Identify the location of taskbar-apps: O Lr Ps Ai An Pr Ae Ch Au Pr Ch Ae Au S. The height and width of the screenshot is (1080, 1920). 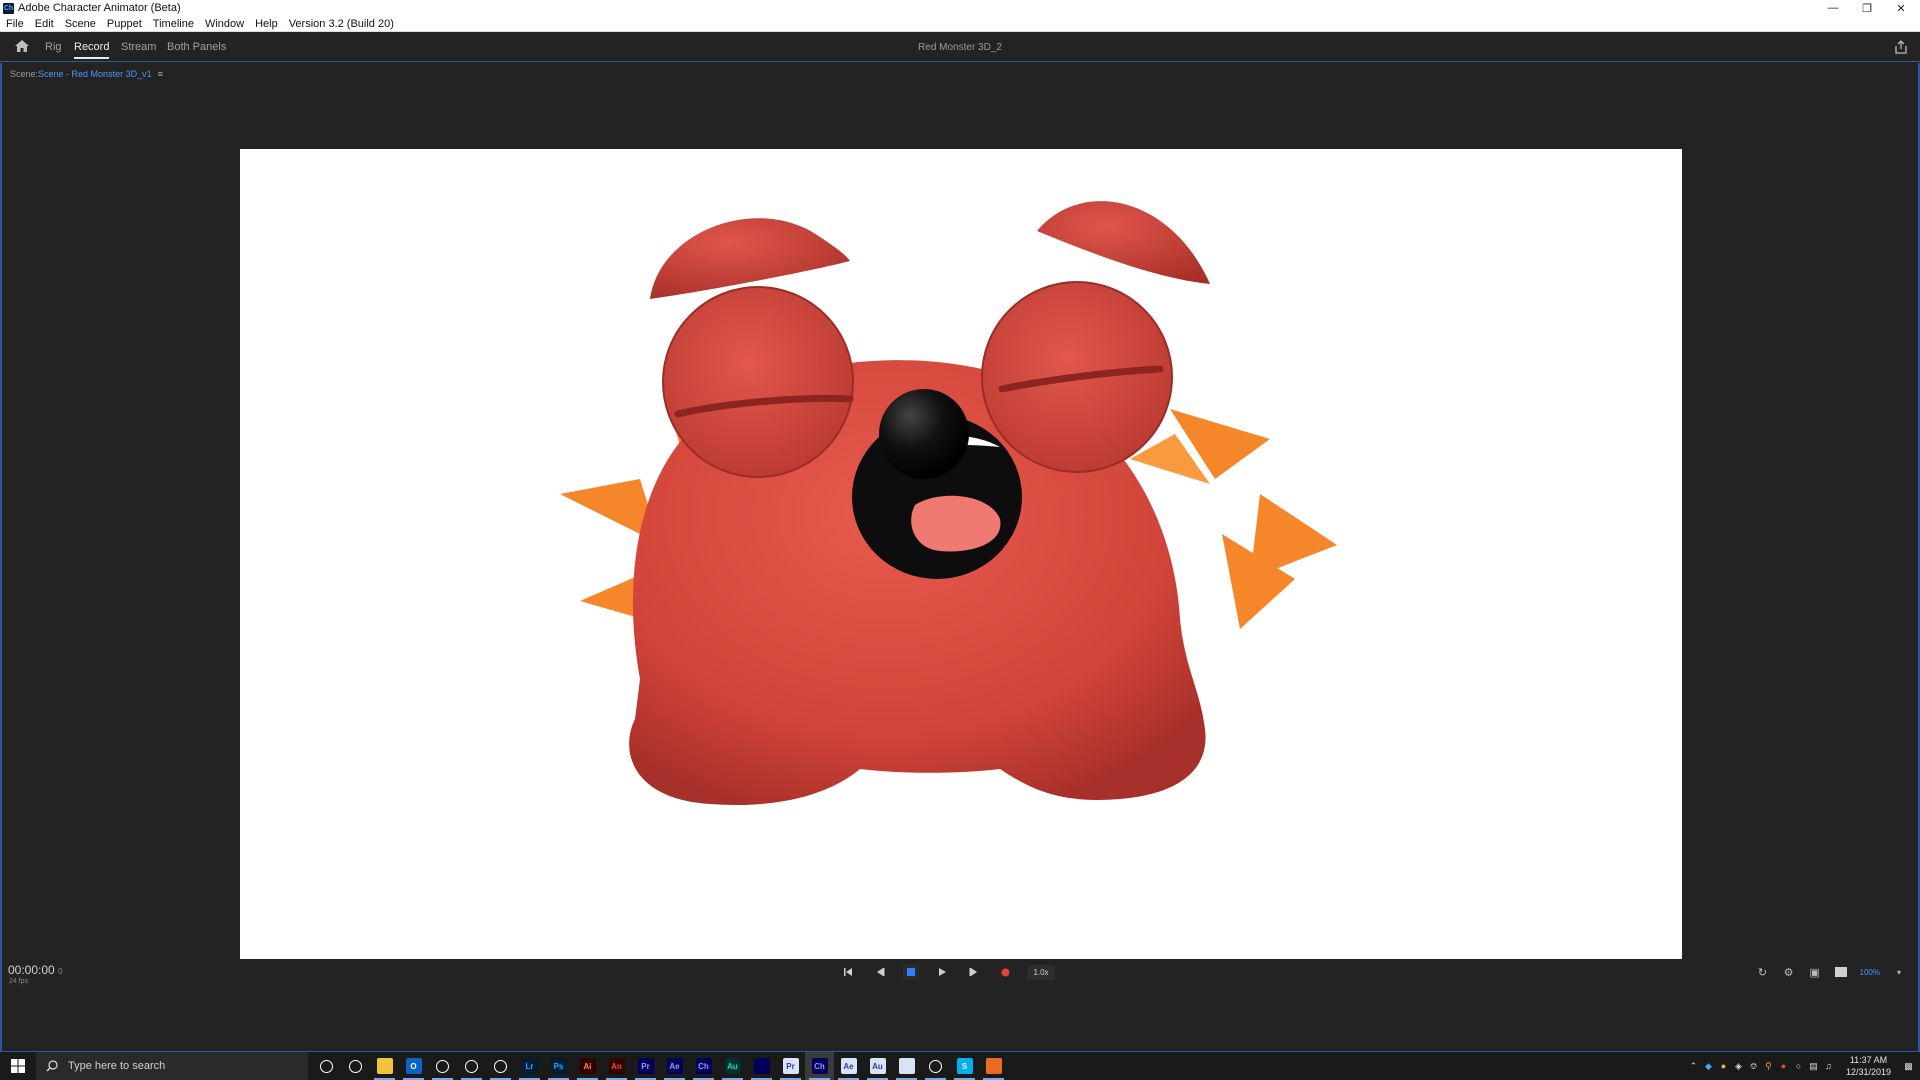
(660, 1066).